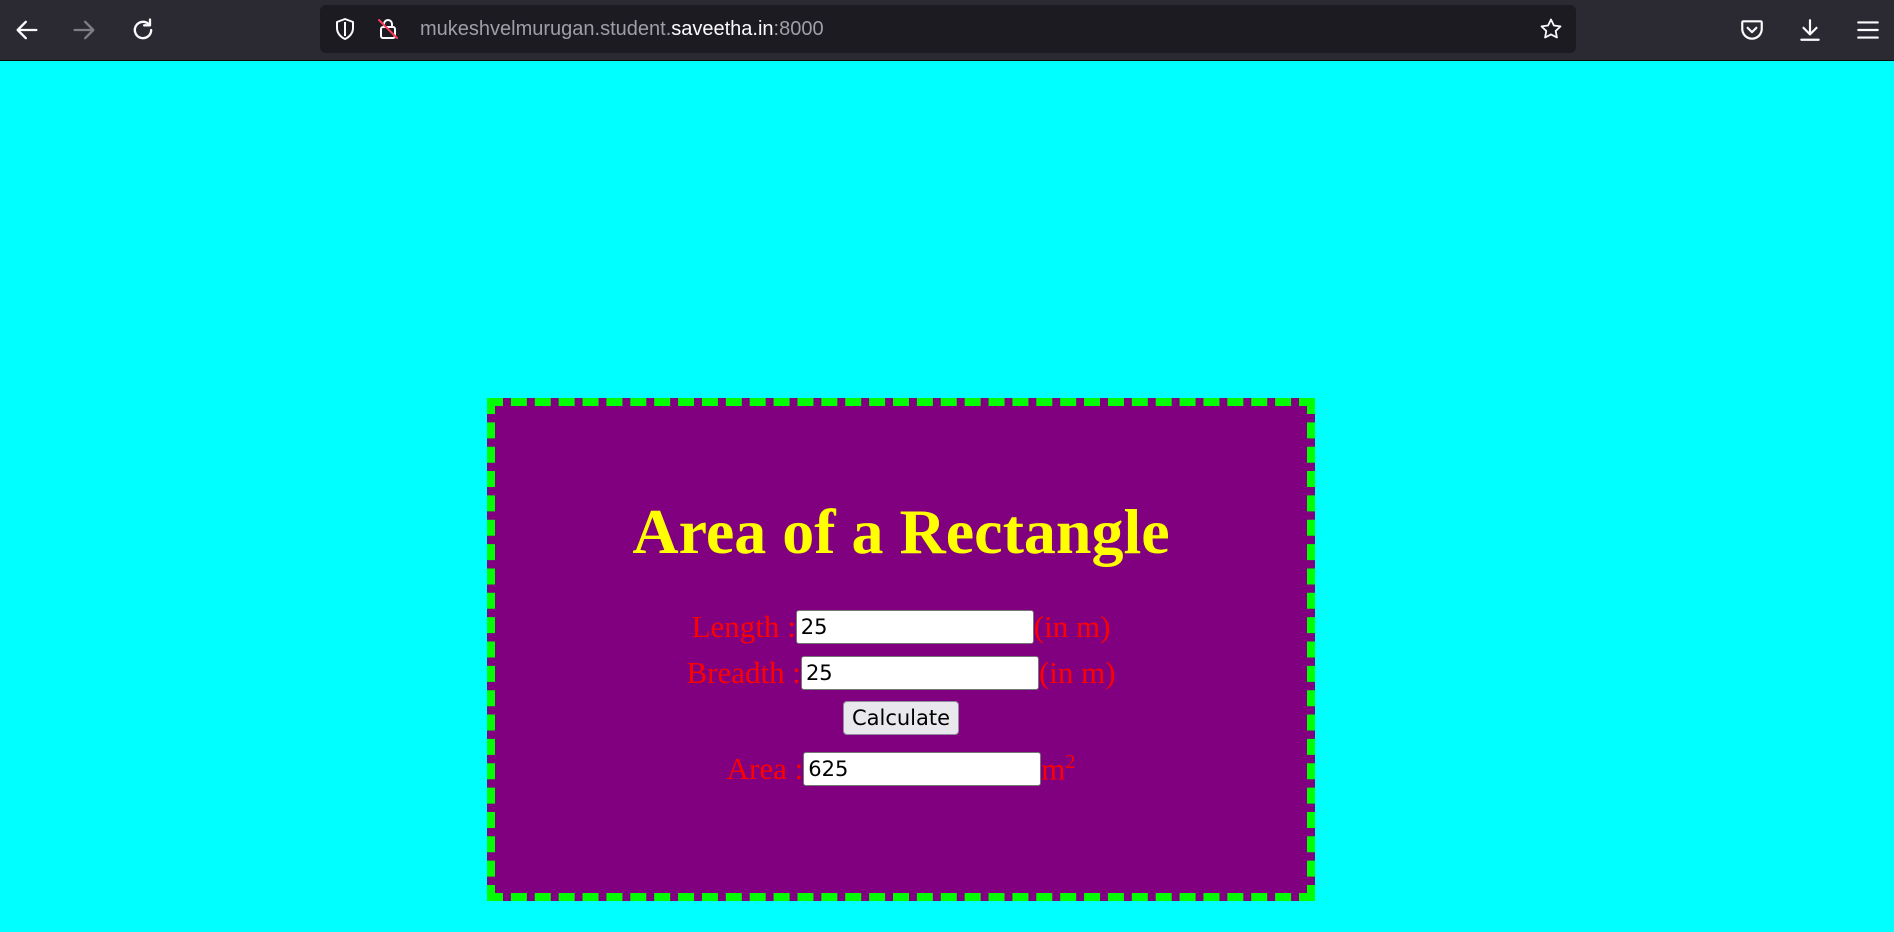  Describe the element at coordinates (1752, 30) in the screenshot. I see `pocket-icon` at that location.